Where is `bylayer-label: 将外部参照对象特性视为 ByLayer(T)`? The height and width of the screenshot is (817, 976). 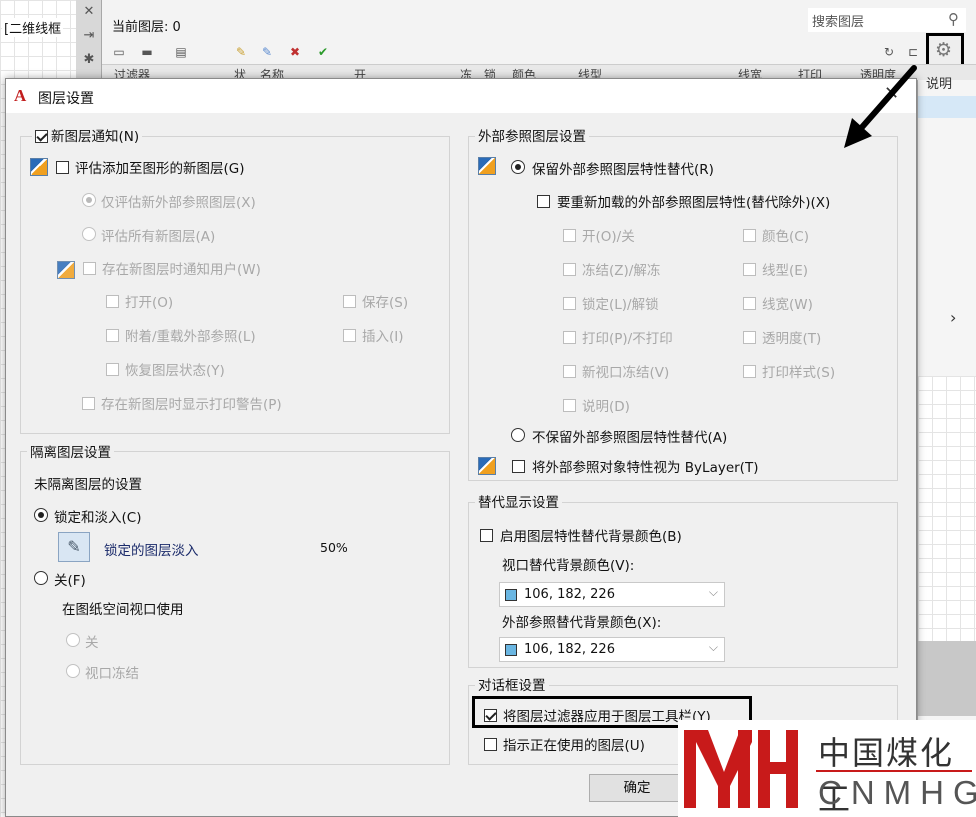
bylayer-label: 将外部参照对象特性视为 ByLayer(T) is located at coordinates (645, 468).